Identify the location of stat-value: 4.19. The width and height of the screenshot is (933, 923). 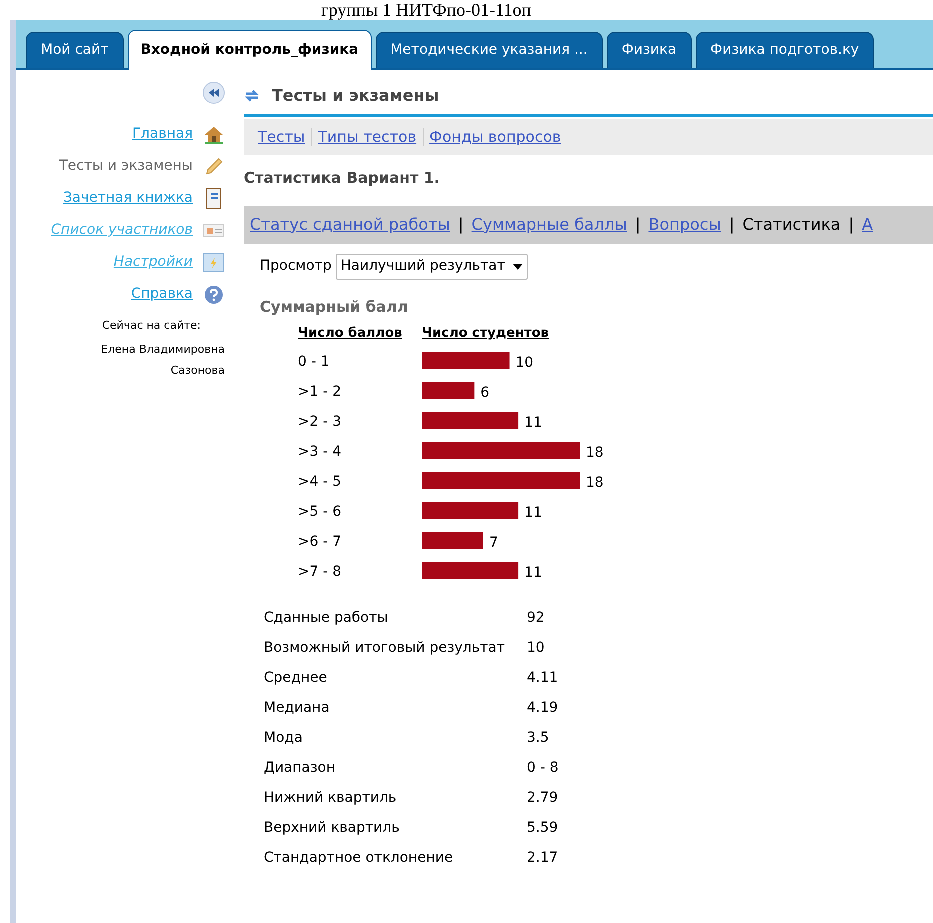
(542, 708).